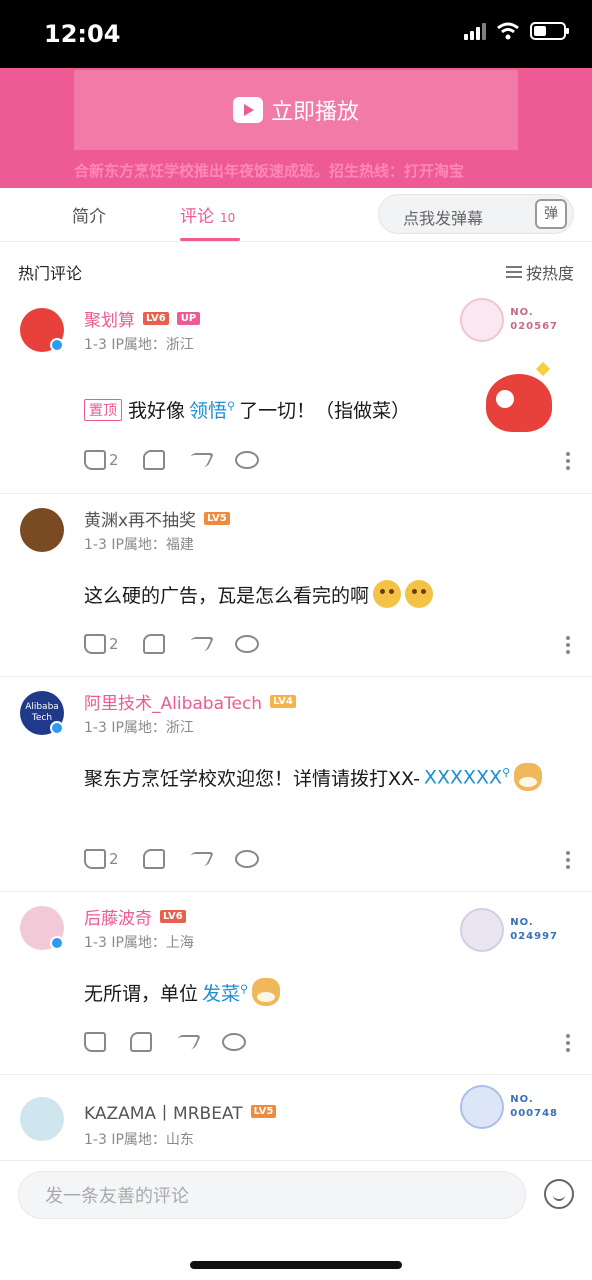 Image resolution: width=592 pixels, height=1280 pixels. Describe the element at coordinates (329, 992) in the screenshot. I see `comment-body: 无所谓，单位 发菜⚲` at that location.